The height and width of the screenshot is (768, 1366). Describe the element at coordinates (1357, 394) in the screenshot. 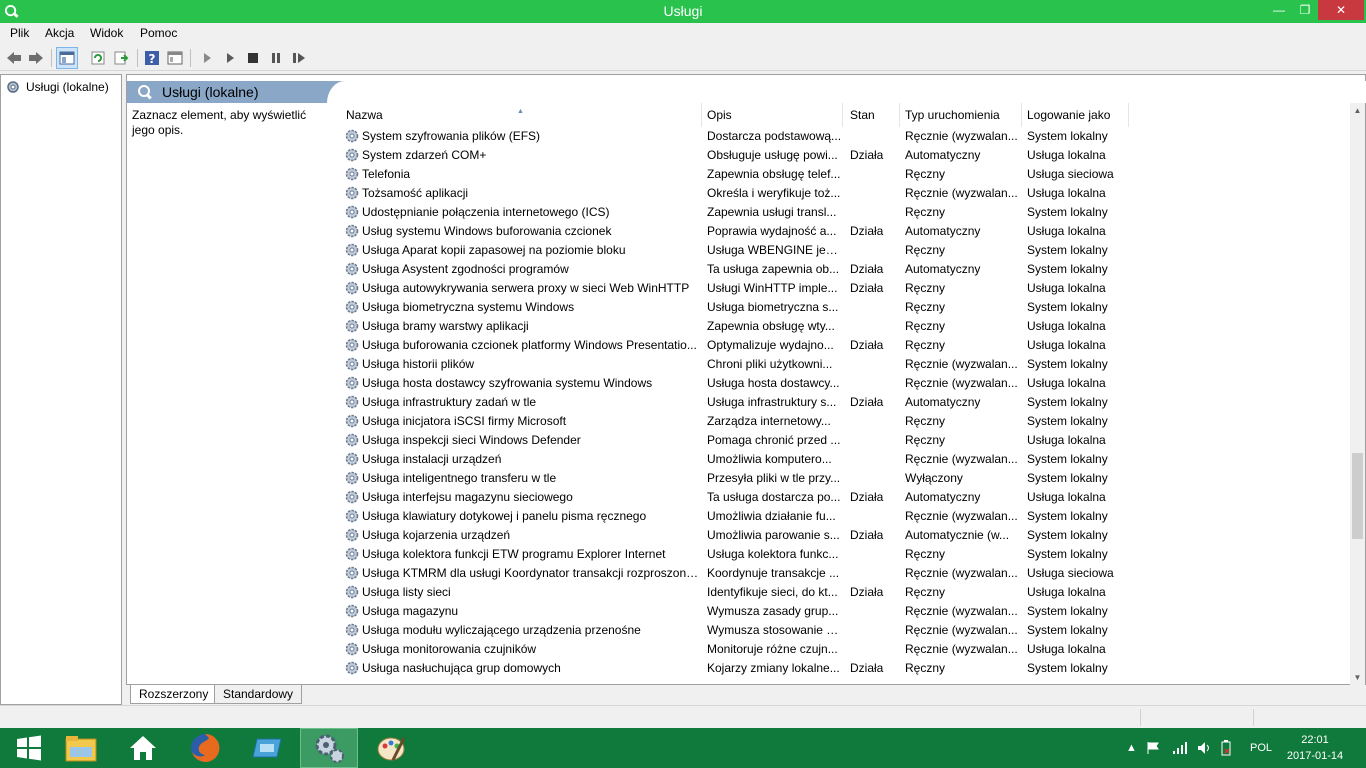

I see `vertical-scrollbar: ▲ ▼` at that location.